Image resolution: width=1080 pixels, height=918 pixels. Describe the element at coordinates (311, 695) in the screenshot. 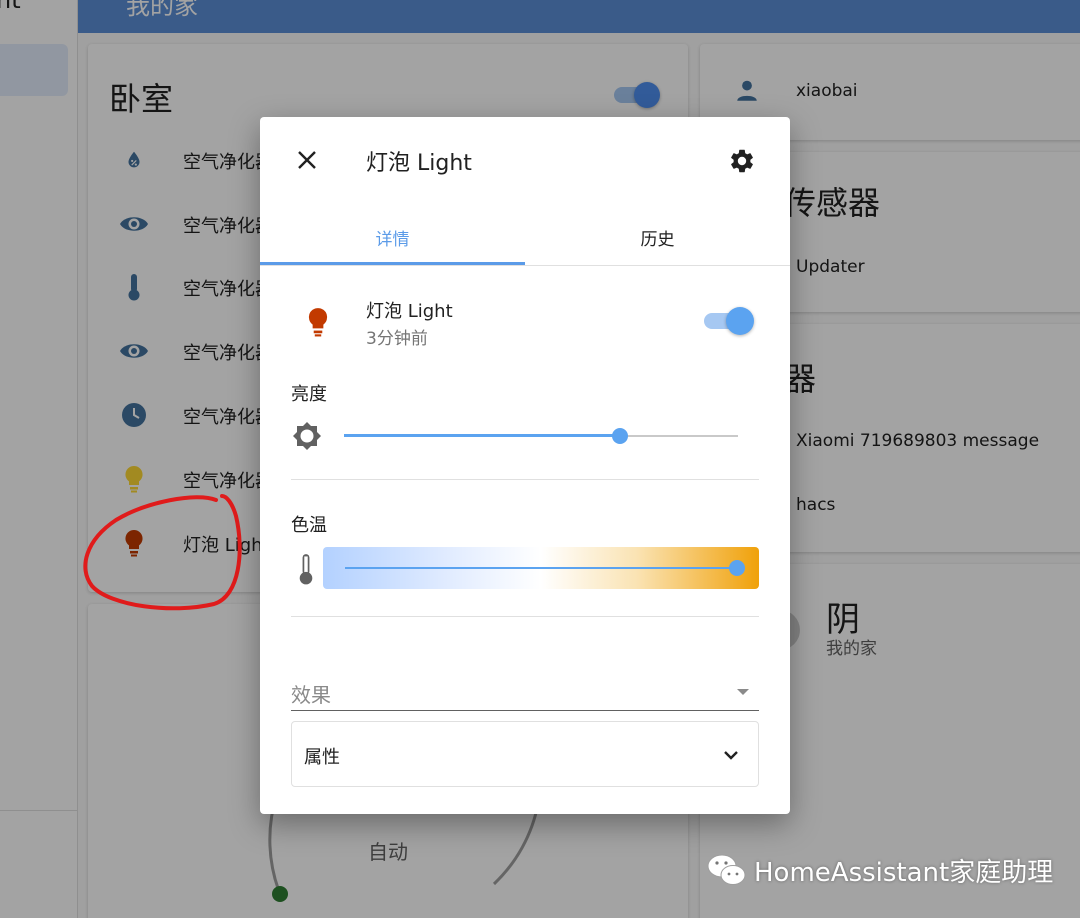

I see `effect-placeholder: 效果` at that location.